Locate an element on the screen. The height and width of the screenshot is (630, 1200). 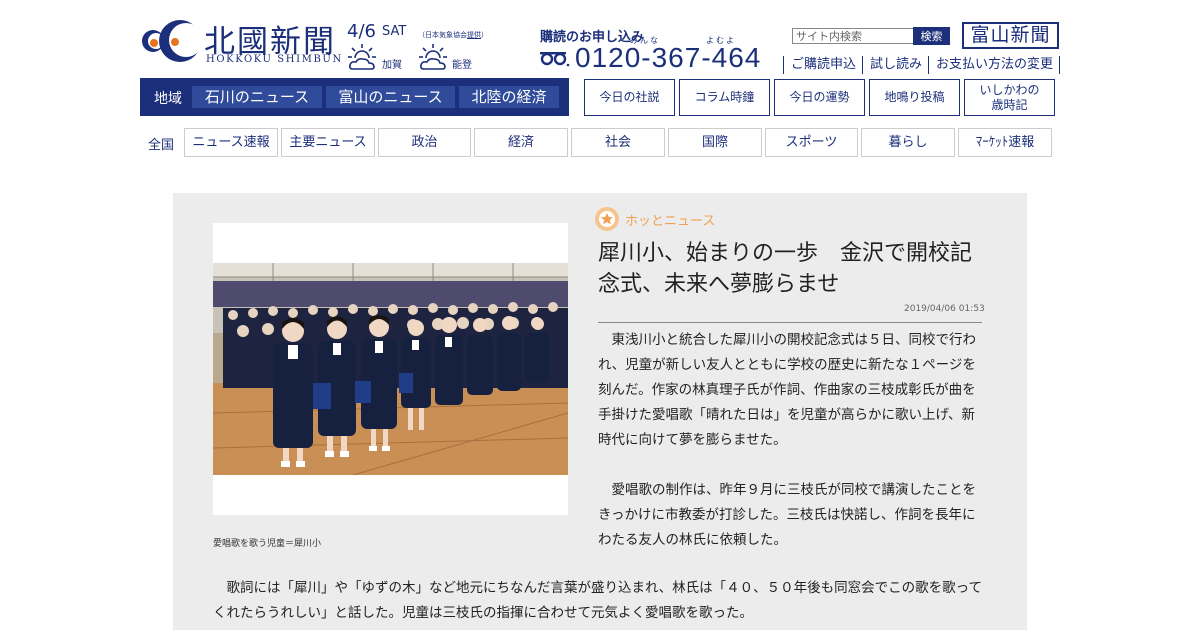
category-international: 国際 is located at coordinates (715, 142).